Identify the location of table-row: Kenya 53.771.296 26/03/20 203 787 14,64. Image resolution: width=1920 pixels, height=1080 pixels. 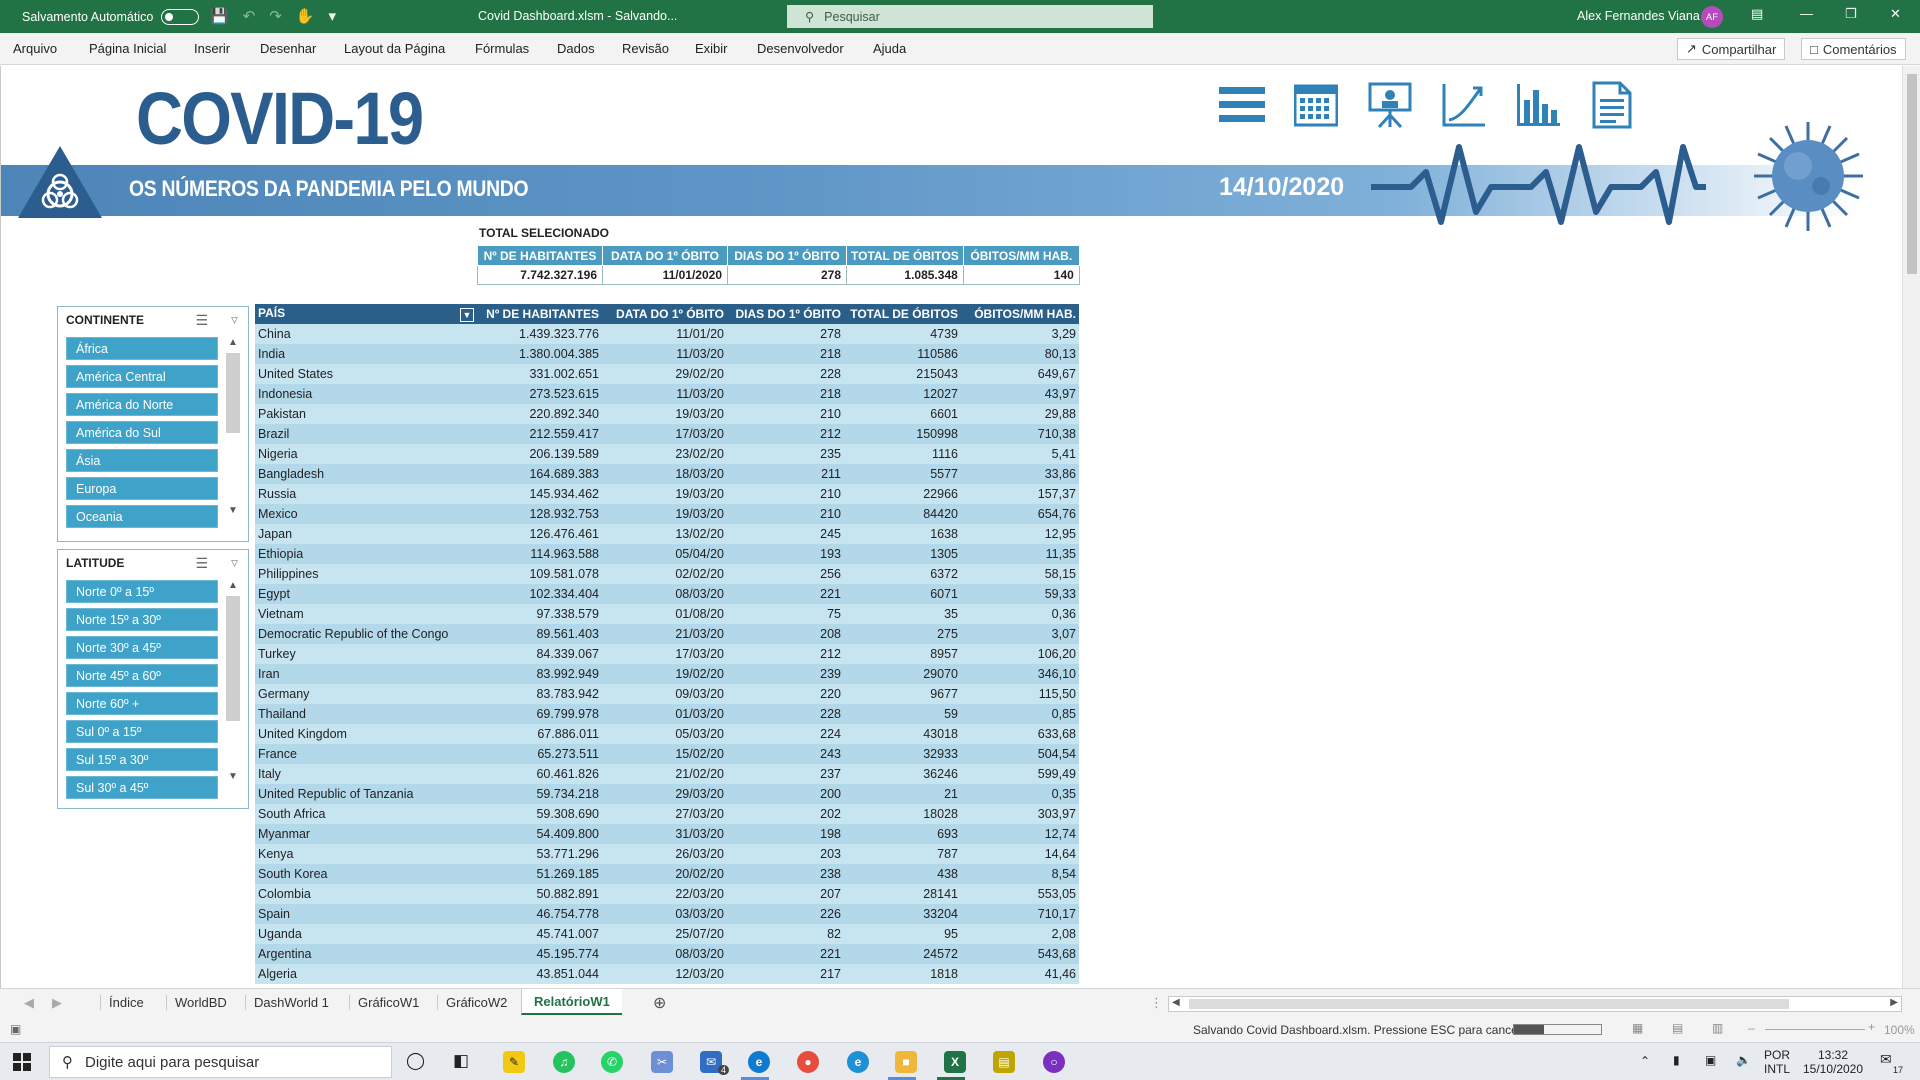
(667, 854).